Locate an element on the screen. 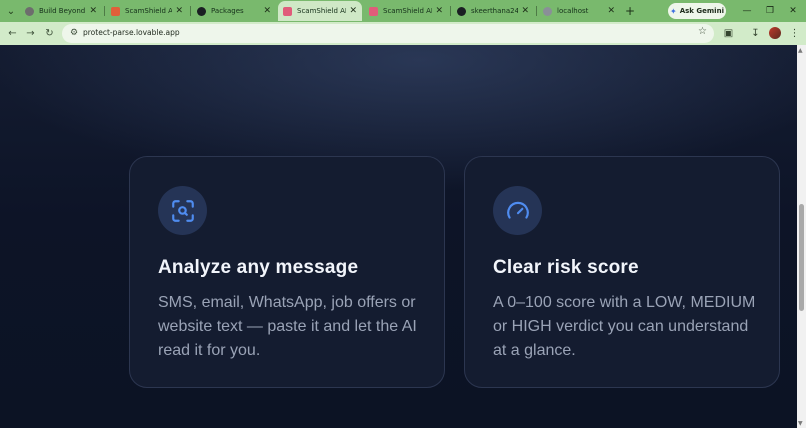 The width and height of the screenshot is (806, 428). tab-title: localhost is located at coordinates (573, 11).